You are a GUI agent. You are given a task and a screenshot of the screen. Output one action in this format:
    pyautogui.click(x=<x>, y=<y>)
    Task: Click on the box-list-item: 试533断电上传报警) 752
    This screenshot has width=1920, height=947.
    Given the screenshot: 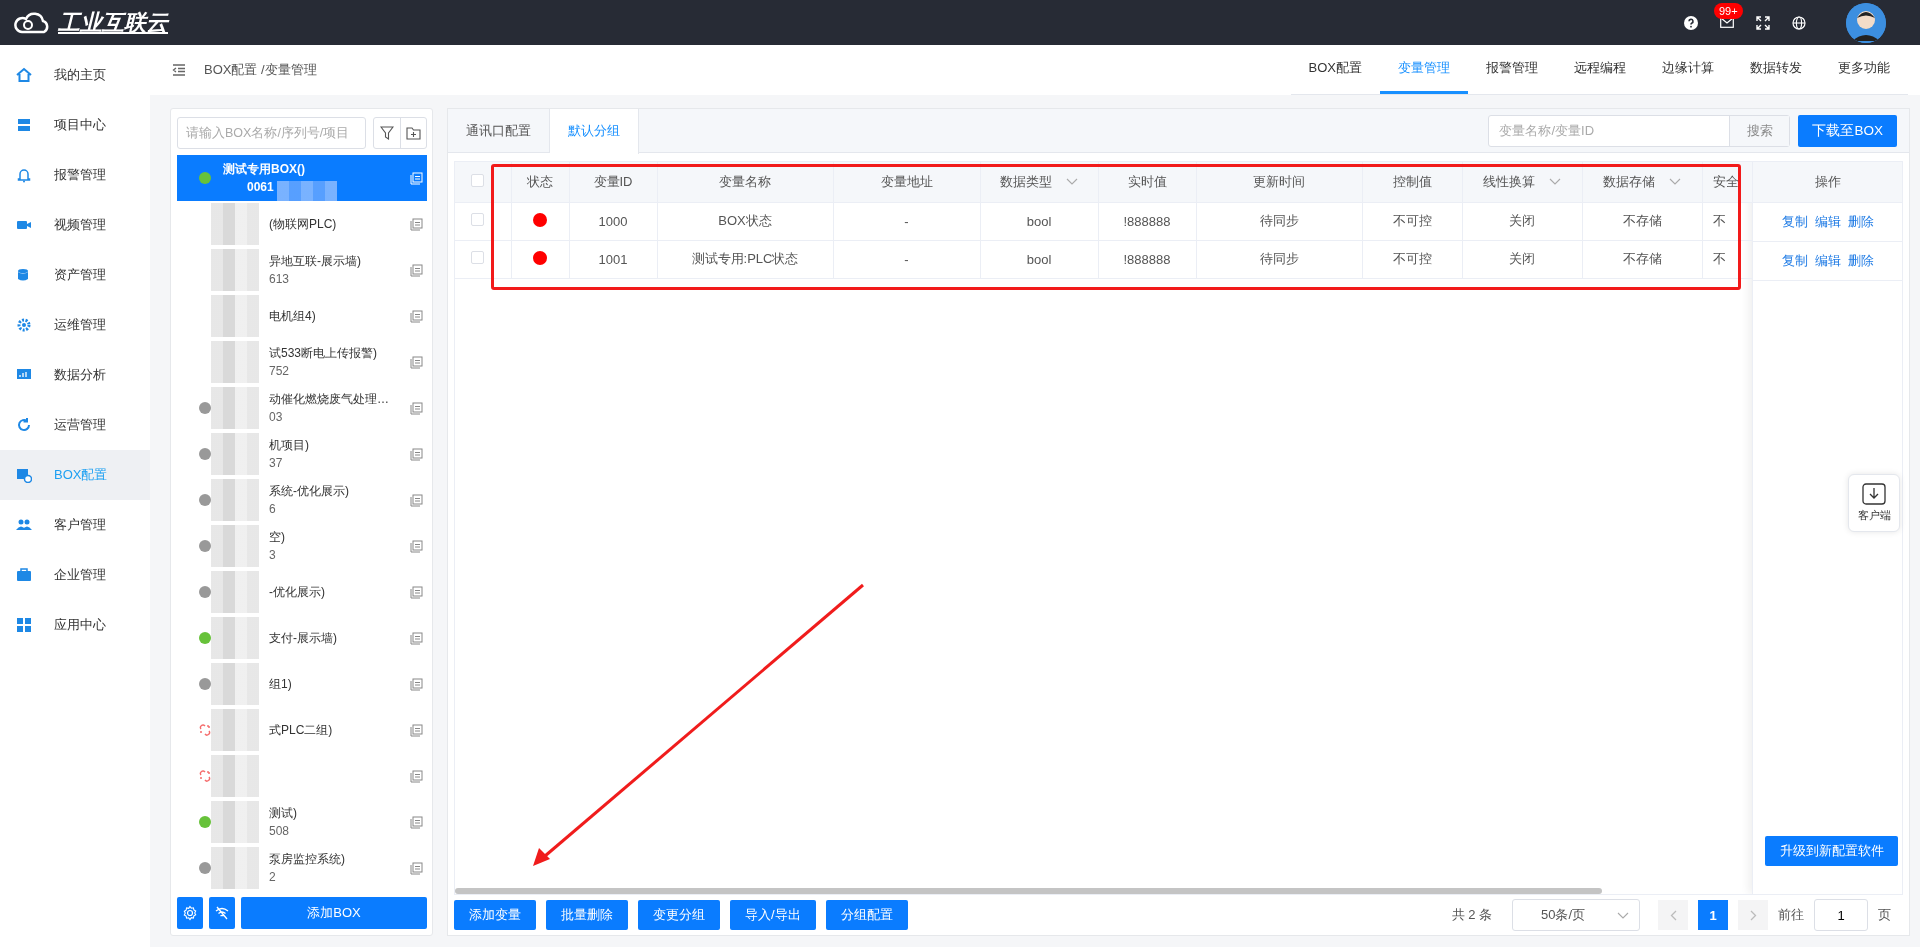 What is the action you would take?
    pyautogui.click(x=302, y=362)
    